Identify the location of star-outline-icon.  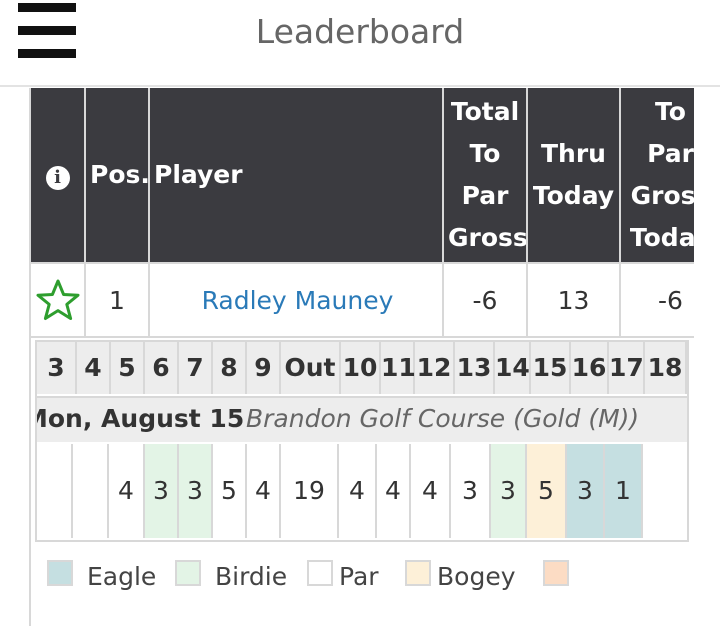
(58, 300).